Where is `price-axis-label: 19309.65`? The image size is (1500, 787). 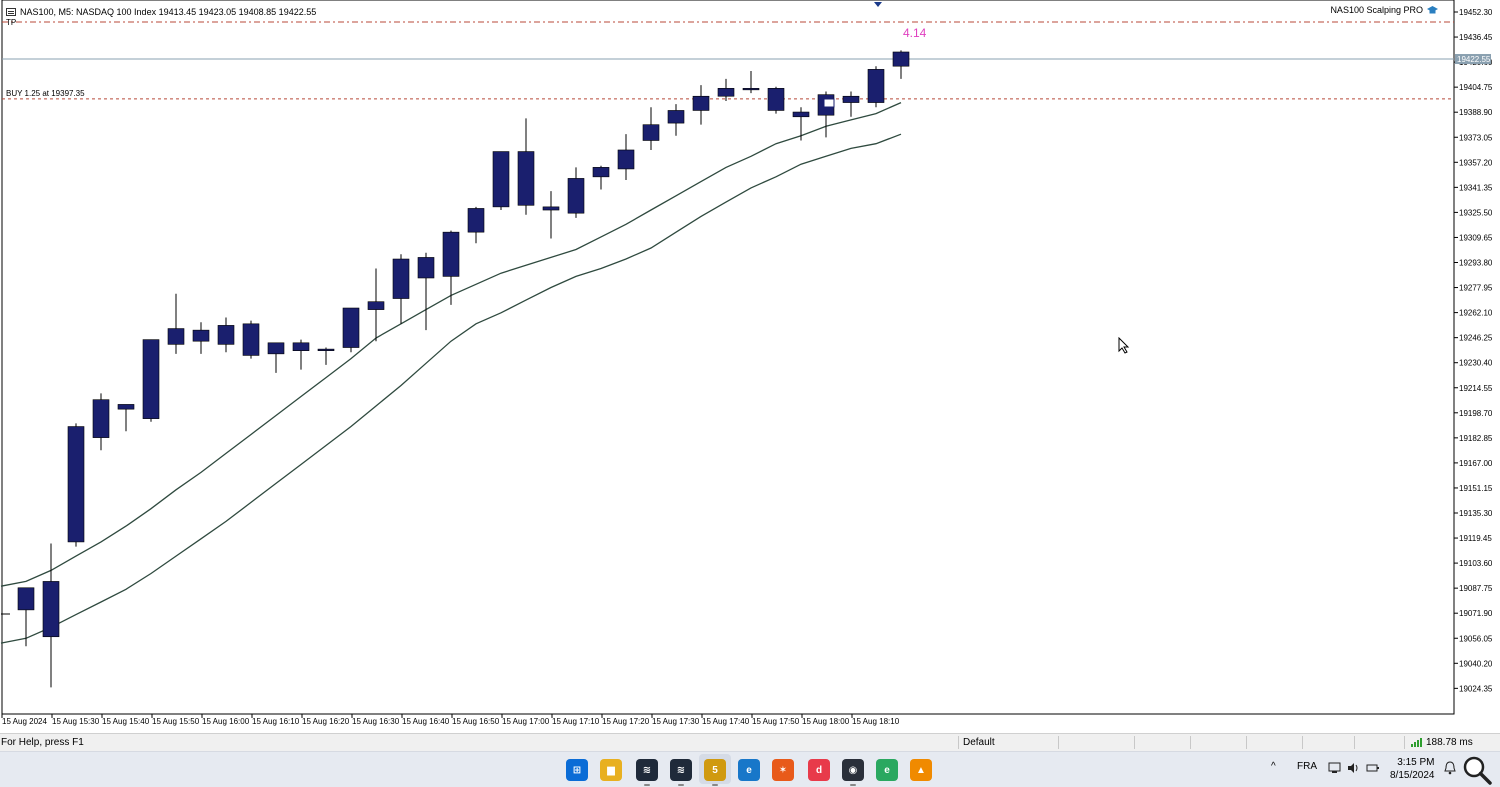
price-axis-label: 19309.65 is located at coordinates (1476, 237).